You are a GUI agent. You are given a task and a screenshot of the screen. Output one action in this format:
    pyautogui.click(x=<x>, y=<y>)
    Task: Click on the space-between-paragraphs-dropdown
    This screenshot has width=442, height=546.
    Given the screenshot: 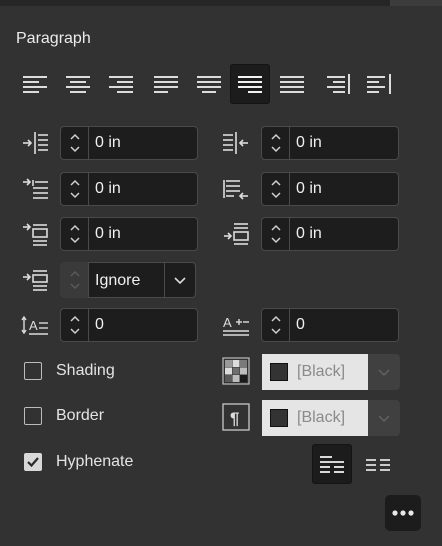 What is the action you would take?
    pyautogui.click(x=180, y=280)
    